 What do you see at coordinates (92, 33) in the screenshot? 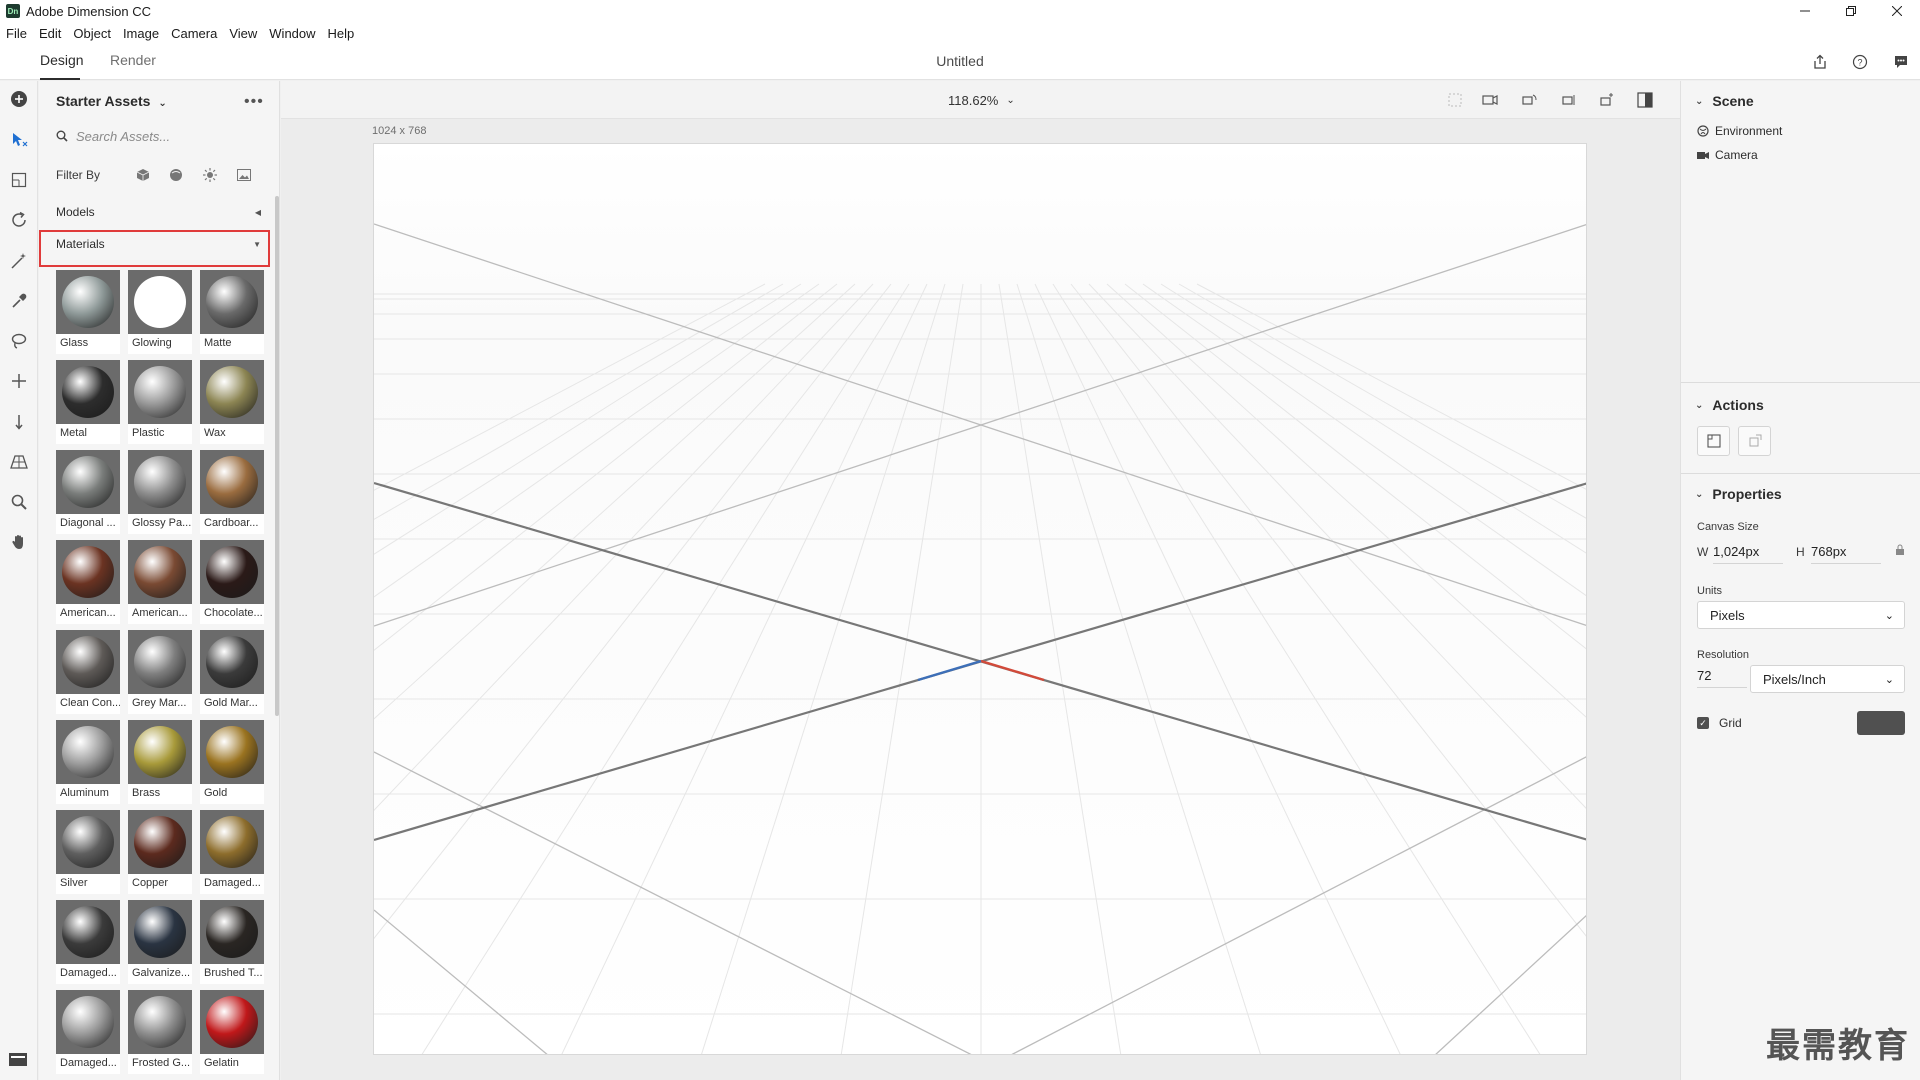
I see `menu-object: Object` at bounding box center [92, 33].